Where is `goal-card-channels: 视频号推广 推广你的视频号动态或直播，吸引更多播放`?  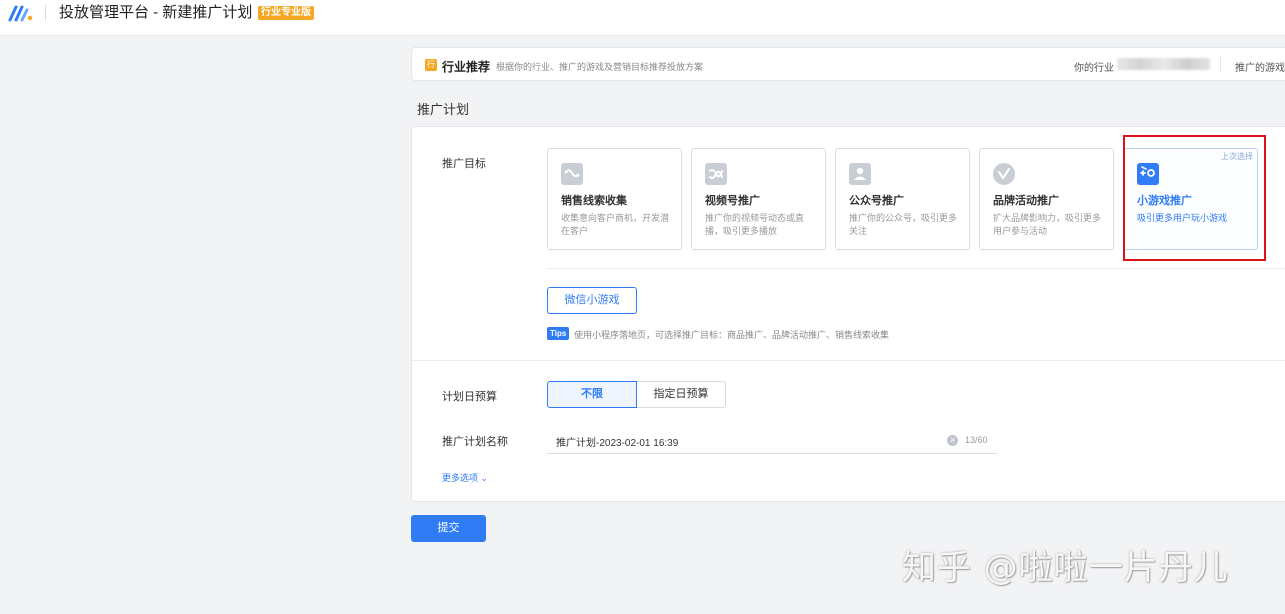 goal-card-channels: 视频号推广 推广你的视频号动态或直播，吸引更多播放 is located at coordinates (758, 199).